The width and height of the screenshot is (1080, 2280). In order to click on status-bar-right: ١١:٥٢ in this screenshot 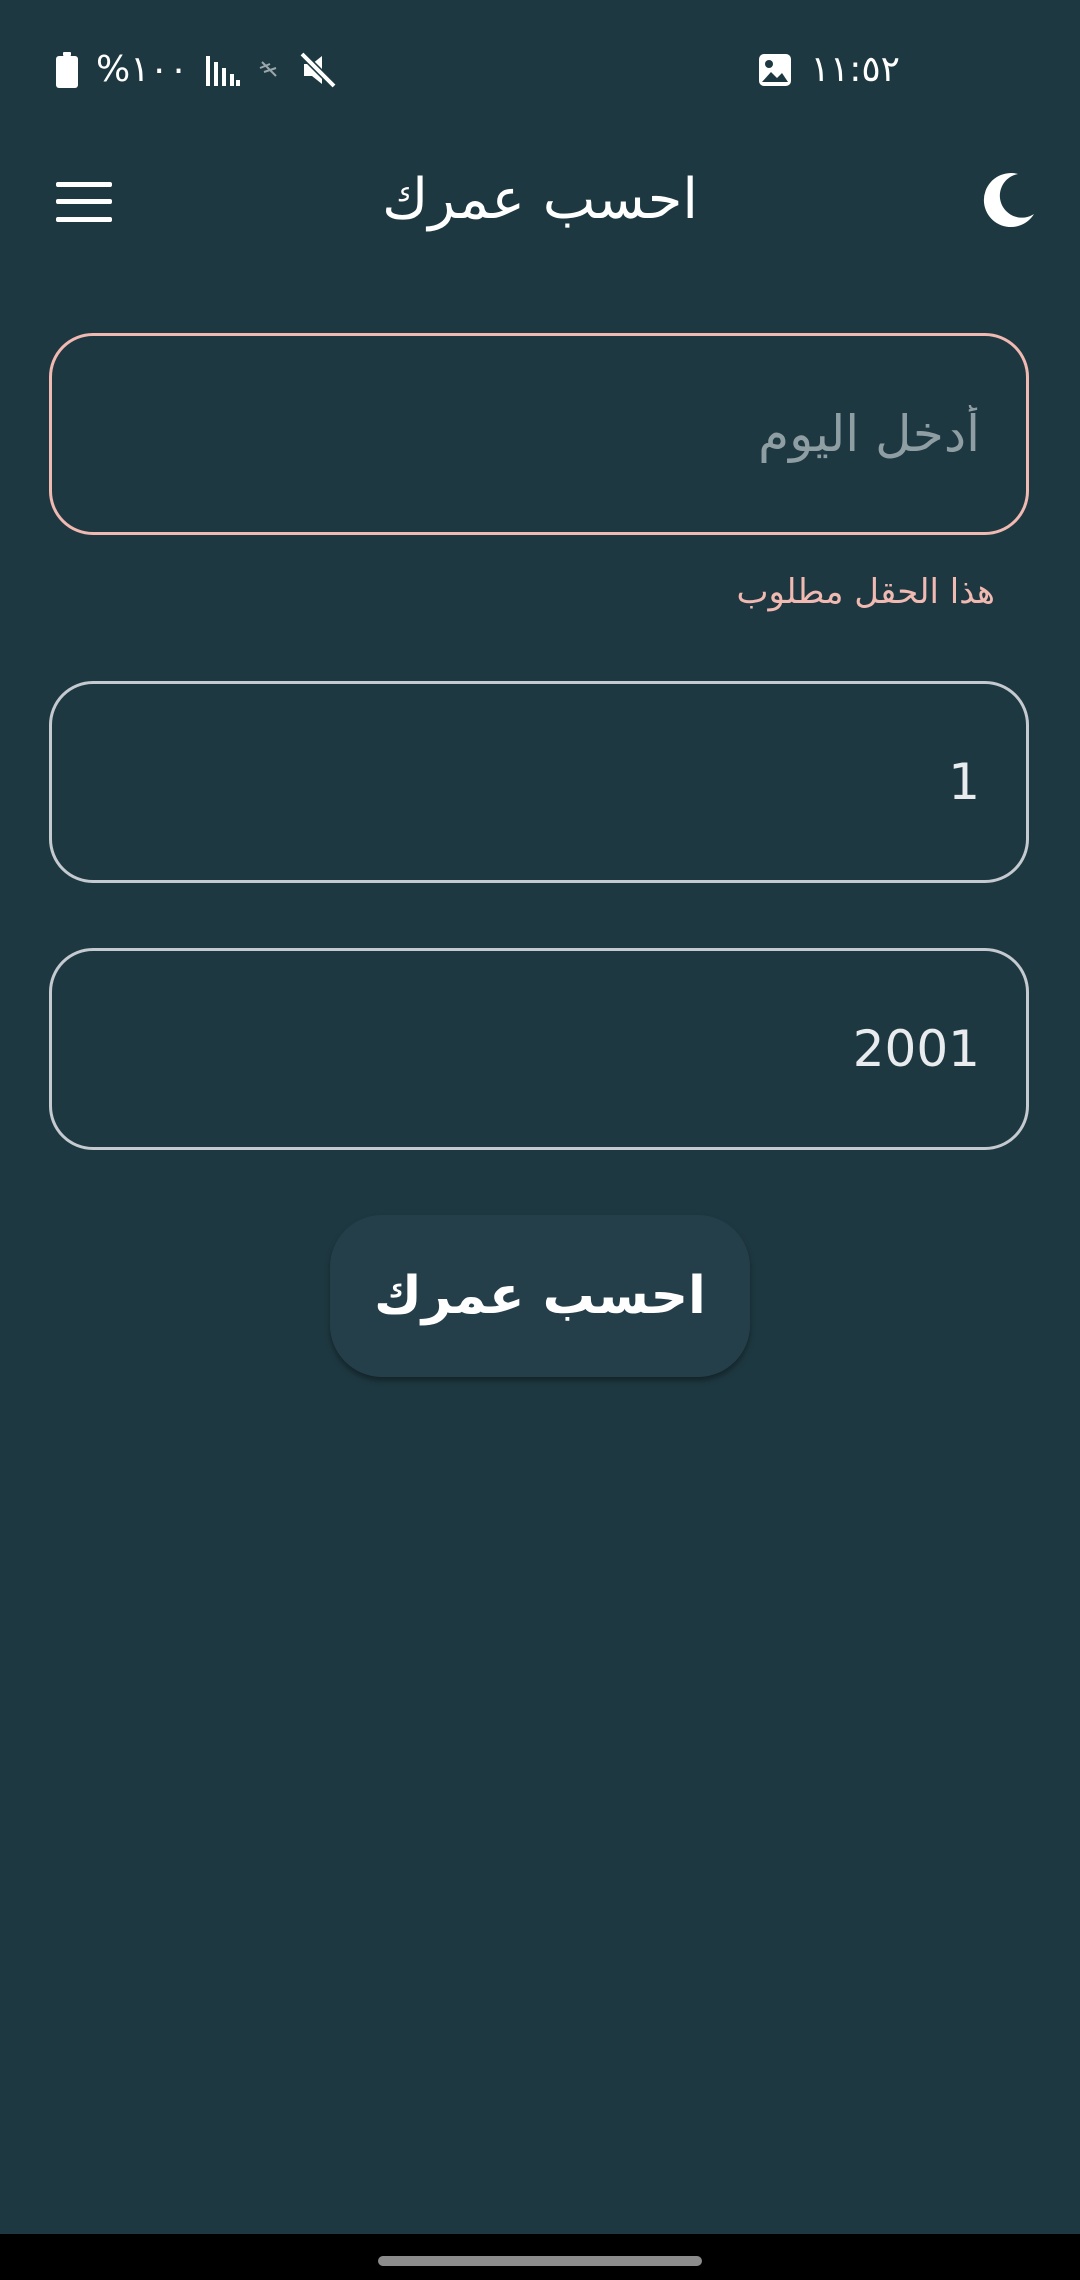, I will do `click(828, 70)`.